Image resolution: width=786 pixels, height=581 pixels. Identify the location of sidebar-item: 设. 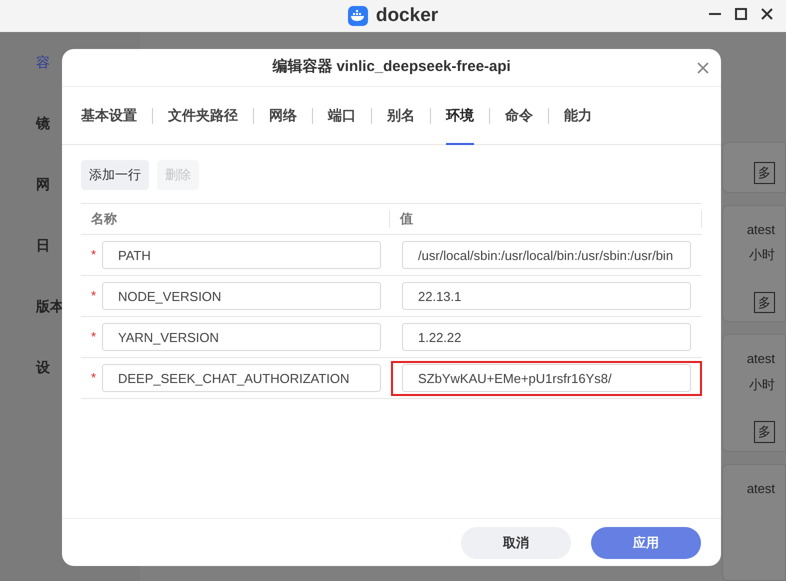
(43, 367).